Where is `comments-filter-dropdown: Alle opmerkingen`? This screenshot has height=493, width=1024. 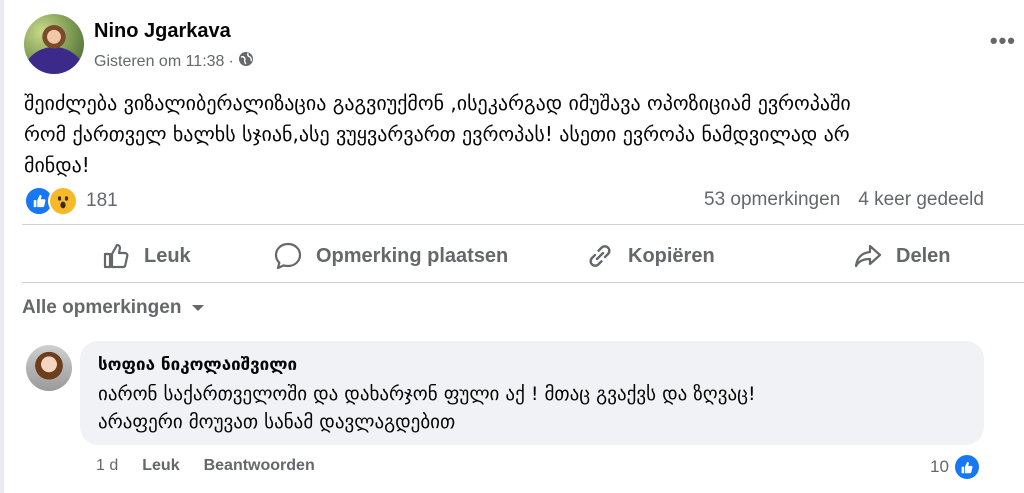
comments-filter-dropdown: Alle opmerkingen is located at coordinates (113, 308).